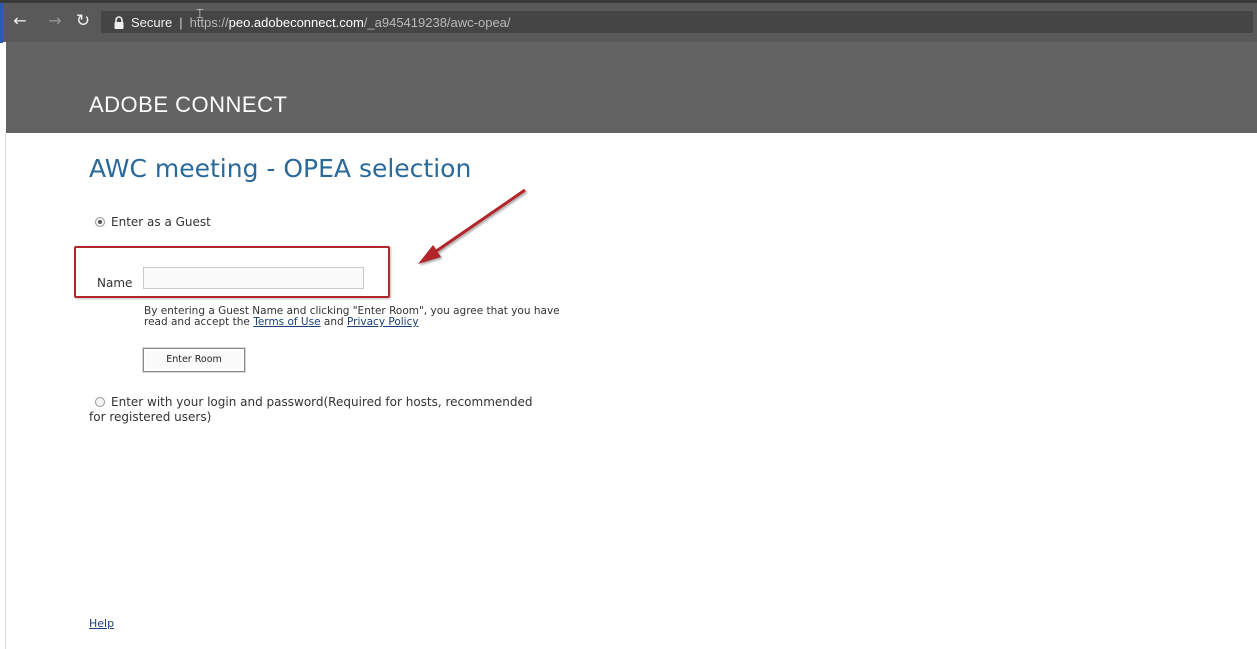 Image resolution: width=1257 pixels, height=649 pixels. I want to click on window-edge, so click(1, 23).